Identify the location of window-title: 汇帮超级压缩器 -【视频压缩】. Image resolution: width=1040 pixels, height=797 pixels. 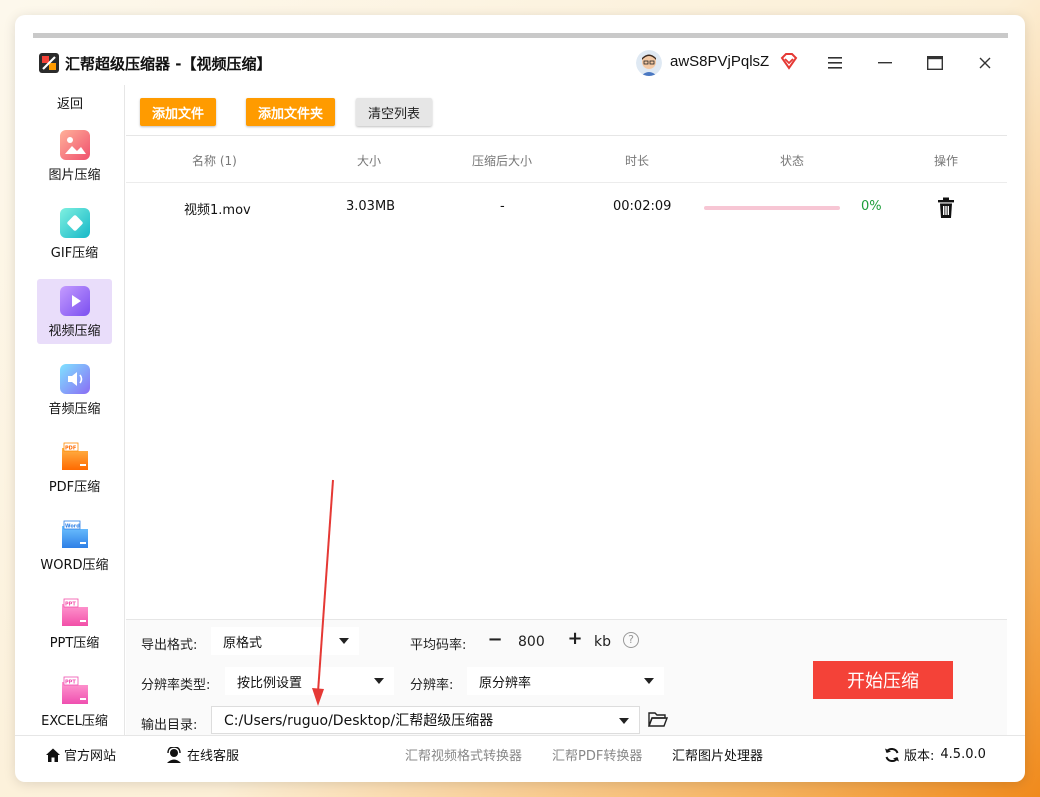
(168, 64).